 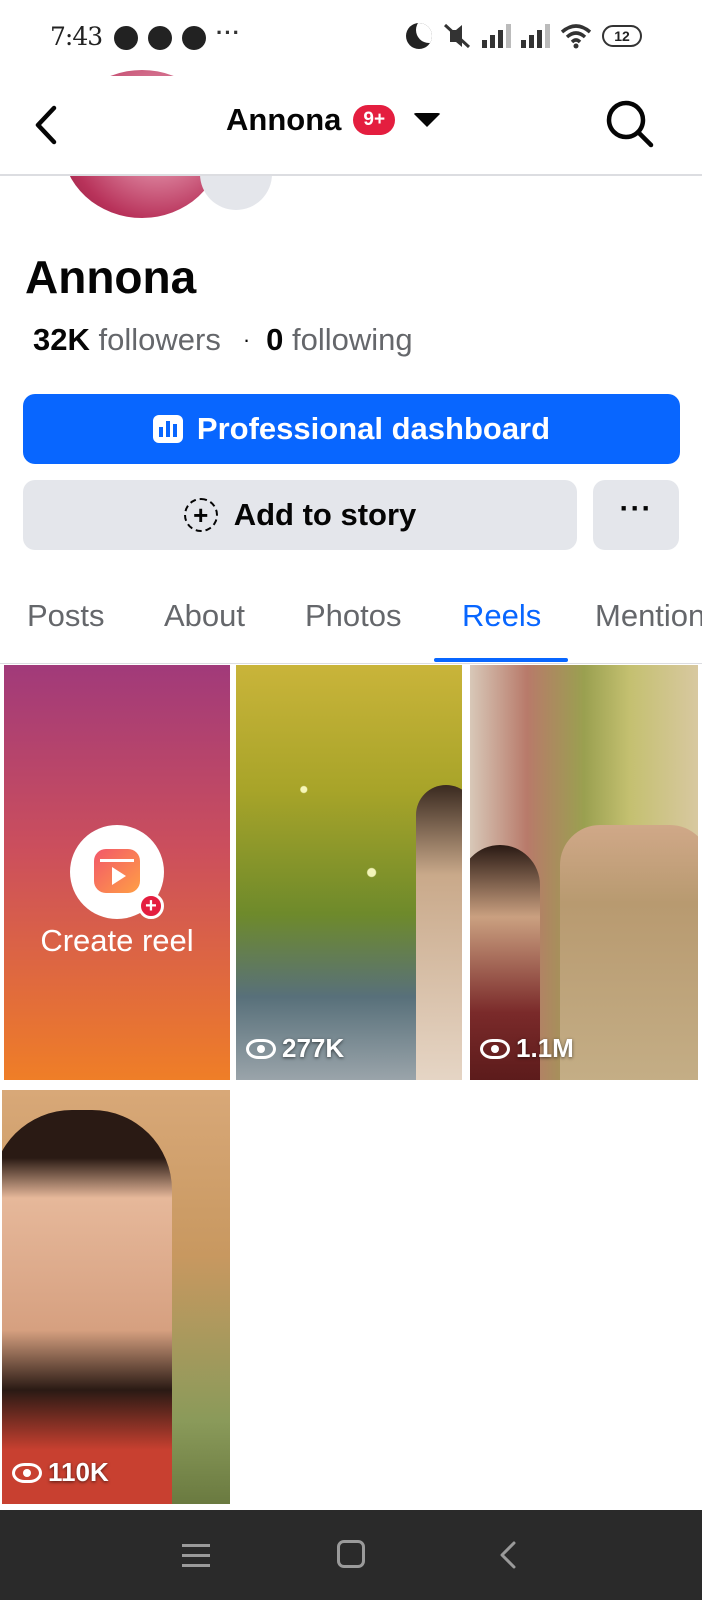 I want to click on view-count-value: 110K, so click(x=78, y=1472).